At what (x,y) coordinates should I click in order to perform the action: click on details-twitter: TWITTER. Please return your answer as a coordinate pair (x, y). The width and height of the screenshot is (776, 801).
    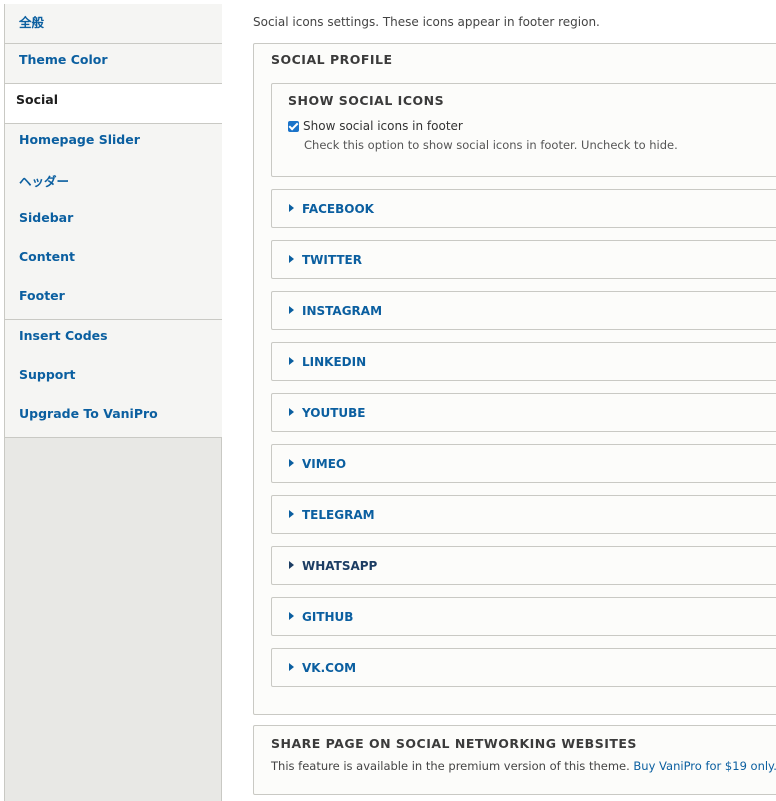
    Looking at the image, I should click on (523, 259).